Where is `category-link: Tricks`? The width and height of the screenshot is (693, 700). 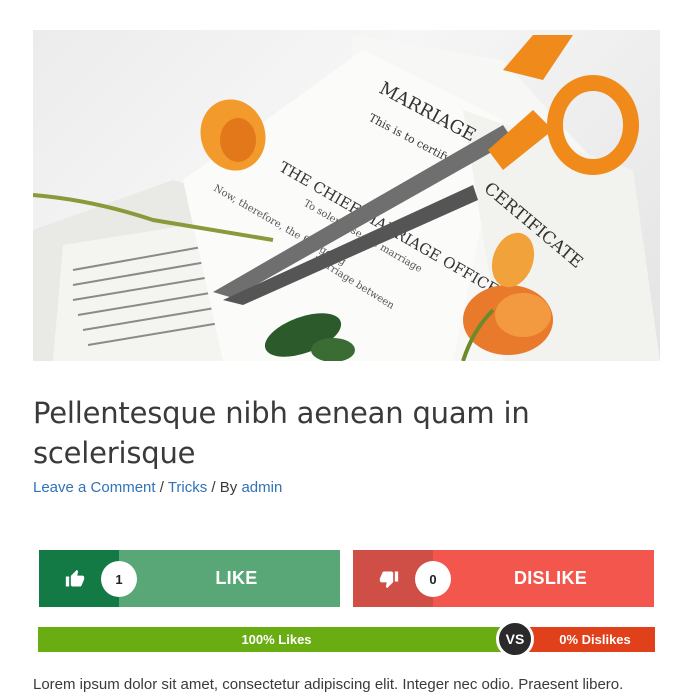
category-link: Tricks is located at coordinates (187, 487).